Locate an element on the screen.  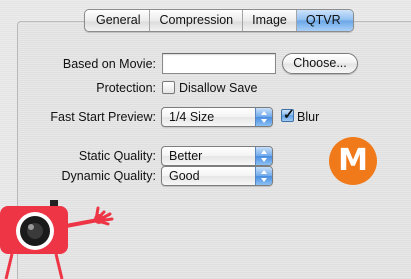
camera-mascot-icon is located at coordinates (70, 234).